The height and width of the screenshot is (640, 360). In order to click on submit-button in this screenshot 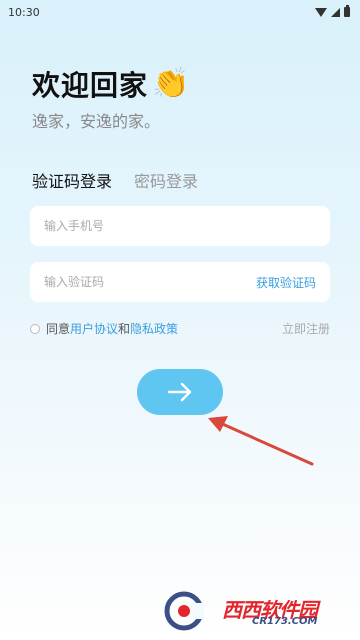, I will do `click(180, 392)`.